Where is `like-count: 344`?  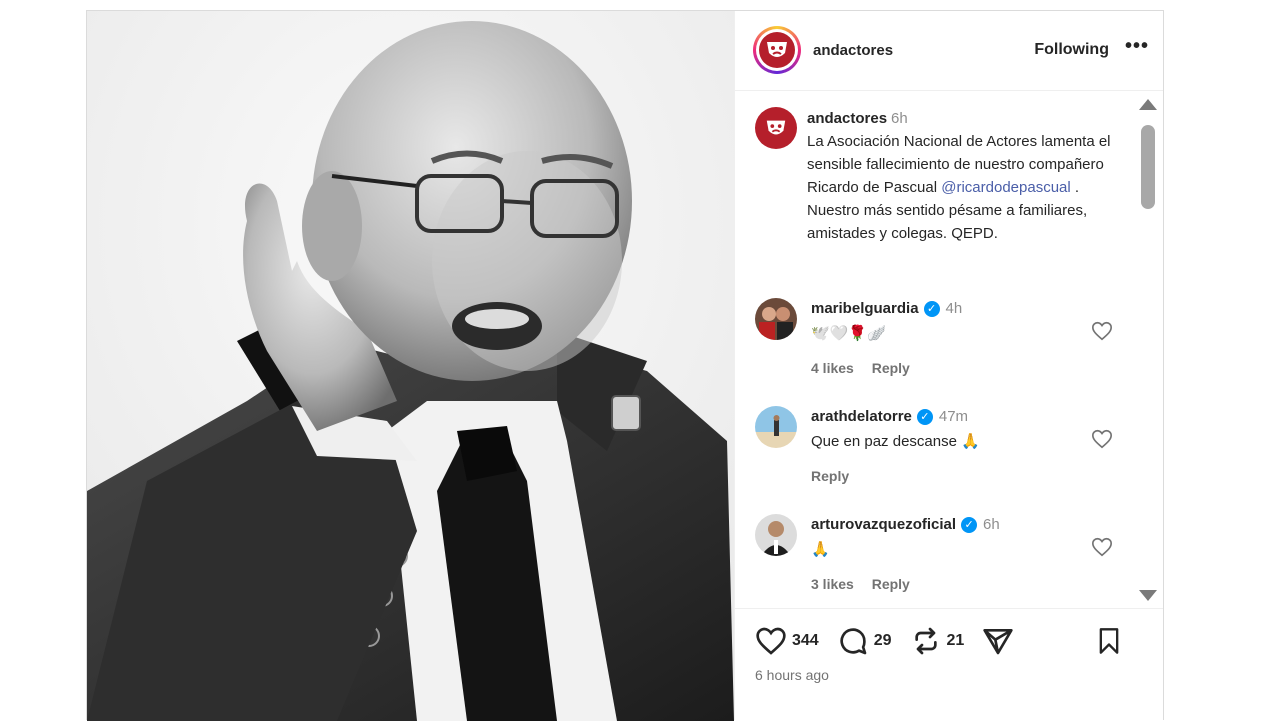
like-count: 344 is located at coordinates (805, 641).